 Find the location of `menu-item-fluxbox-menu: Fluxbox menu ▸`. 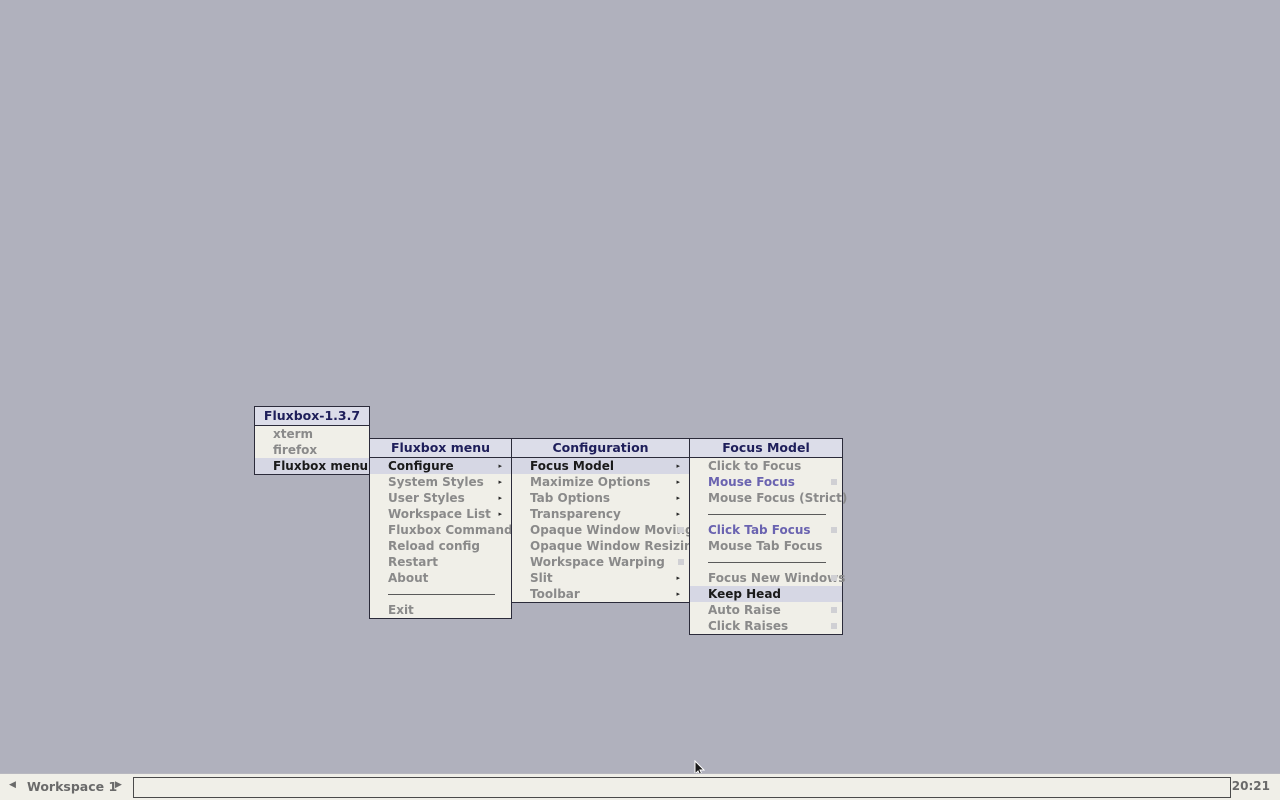

menu-item-fluxbox-menu: Fluxbox menu ▸ is located at coordinates (312, 466).